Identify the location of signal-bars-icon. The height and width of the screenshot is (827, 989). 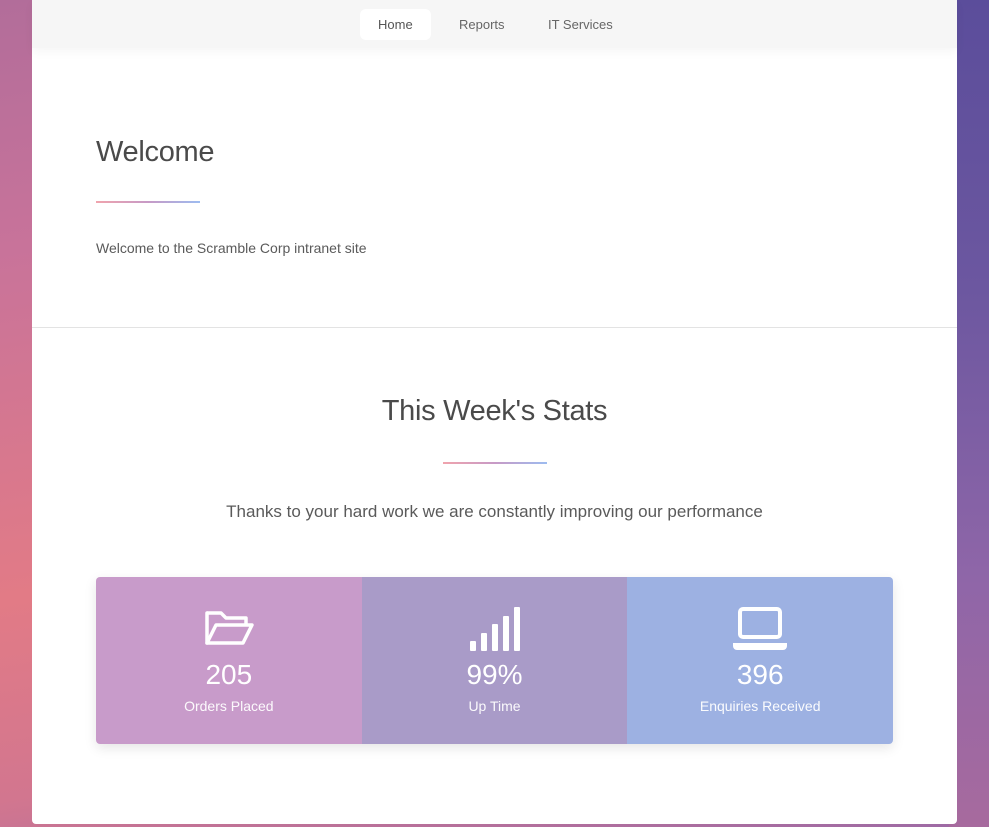
(494, 629).